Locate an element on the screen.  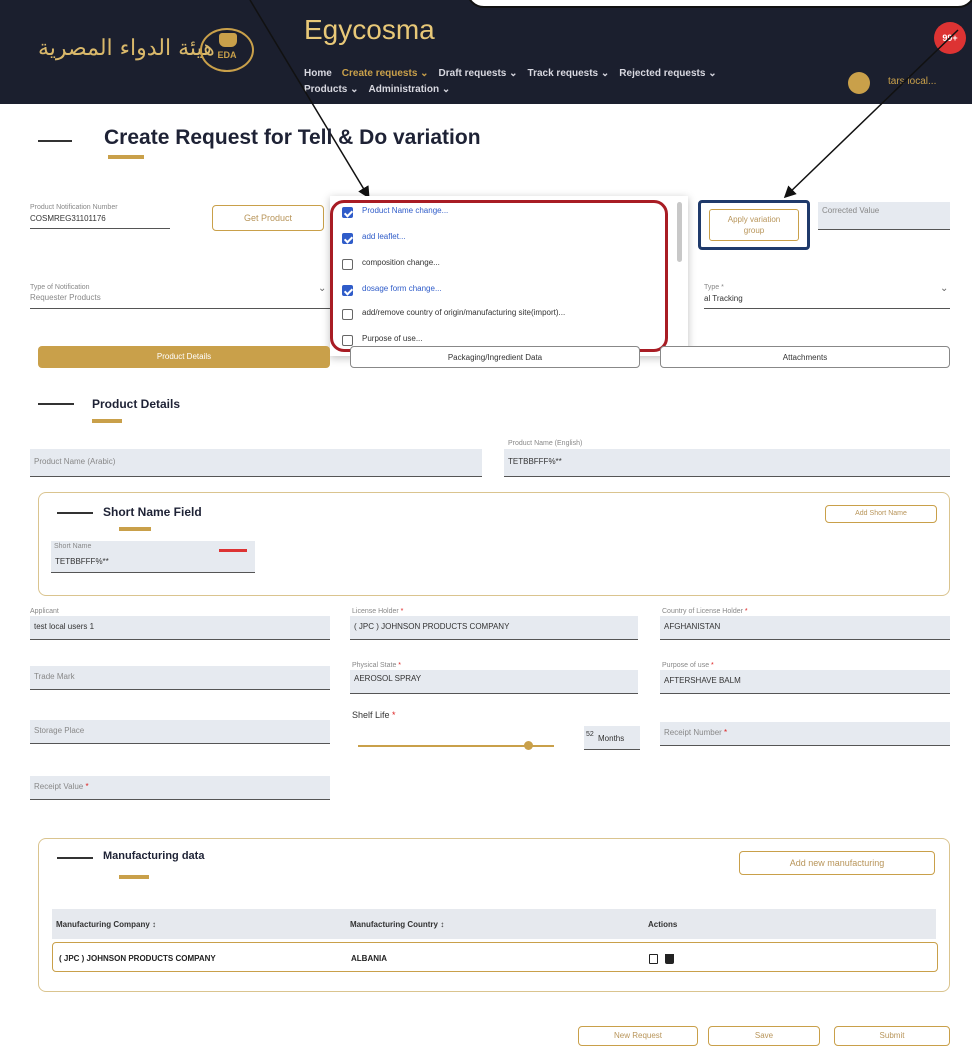
shelf-life-unit: Months is located at coordinates (611, 738).